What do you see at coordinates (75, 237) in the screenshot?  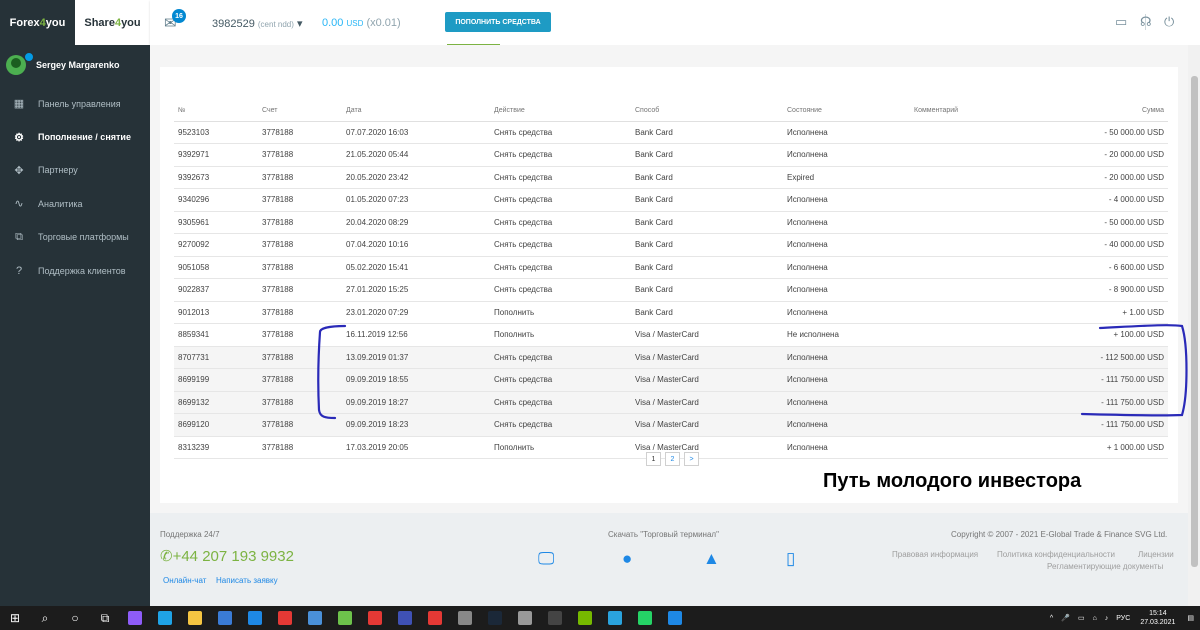 I see `sidebar-item-4: ⧉ Торговые платформы` at bounding box center [75, 237].